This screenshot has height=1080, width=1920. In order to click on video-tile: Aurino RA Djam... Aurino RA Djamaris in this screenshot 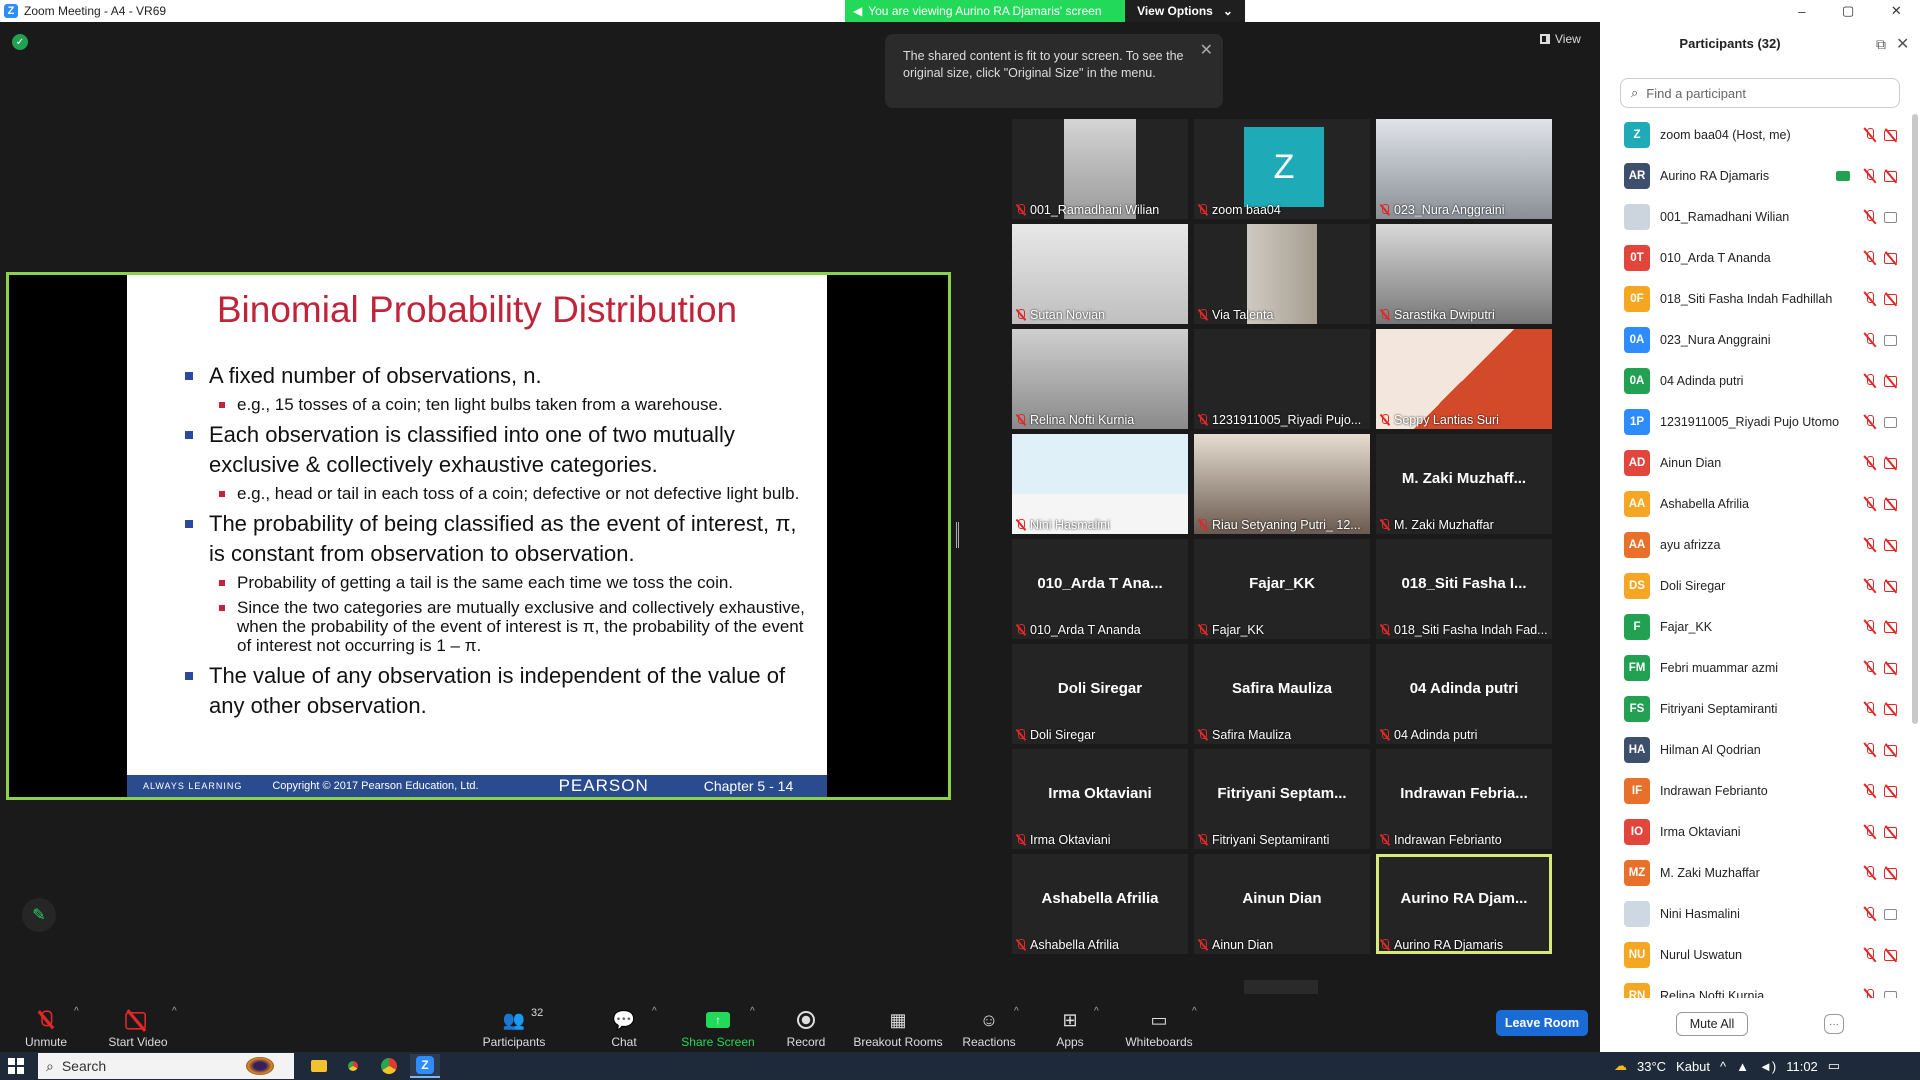, I will do `click(1464, 904)`.